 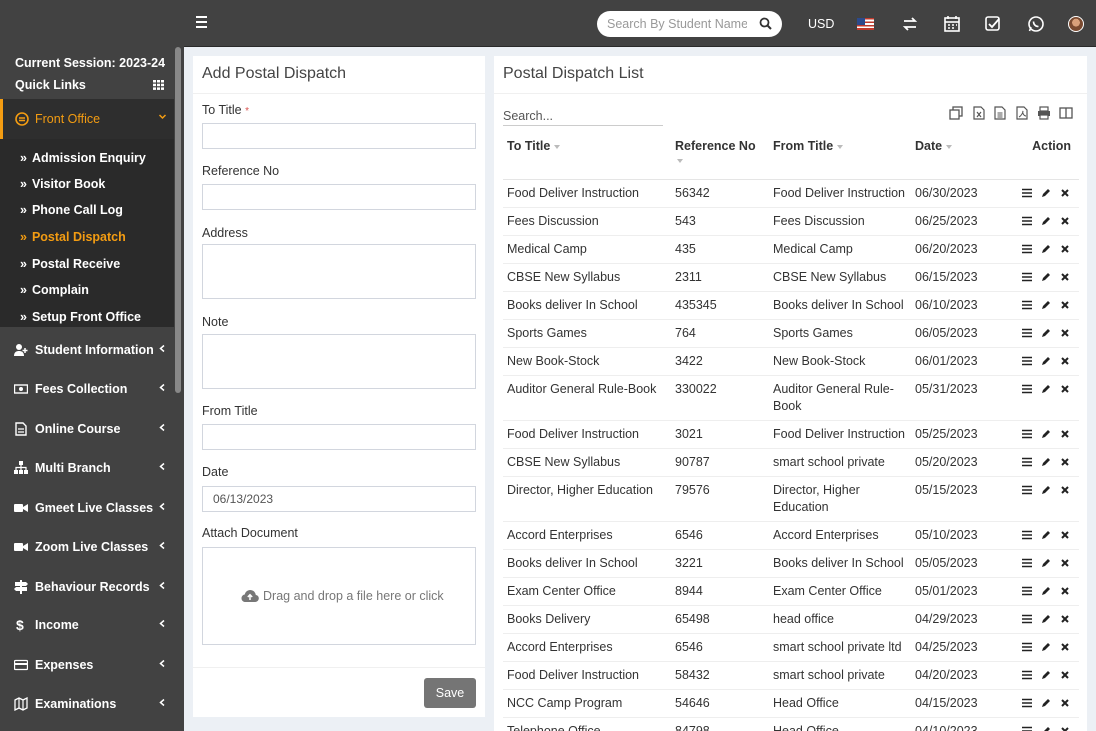 I want to click on submenu-item-phone-call-log: » Phone Call Log, so click(x=71, y=210).